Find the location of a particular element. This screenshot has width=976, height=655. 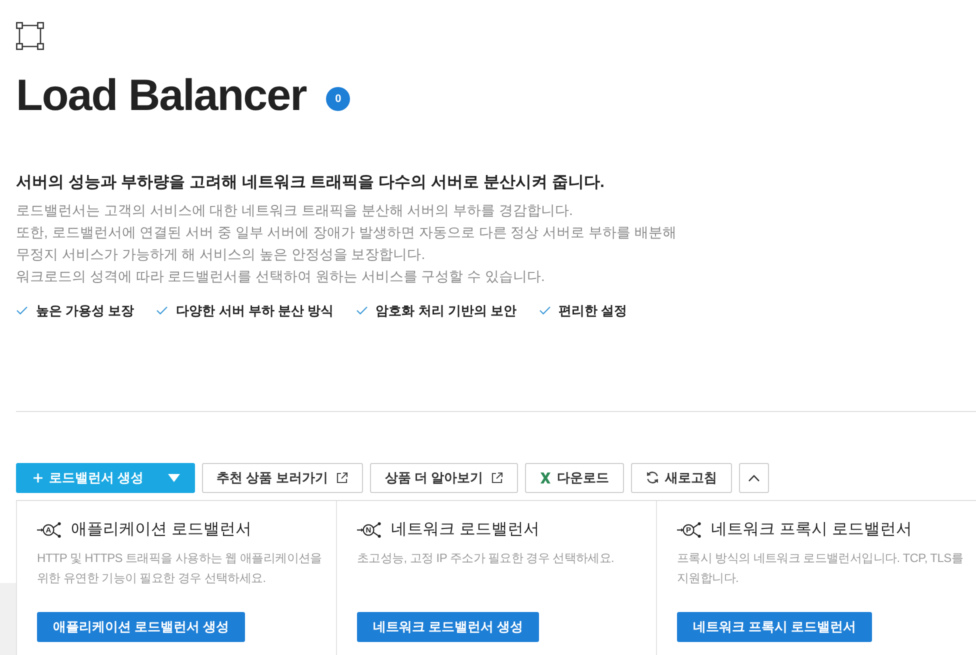

card-description: 프록시 방식의 네트워크 로드밸런서입니다. TCP, TLS를 지원합니다. is located at coordinates (820, 568).